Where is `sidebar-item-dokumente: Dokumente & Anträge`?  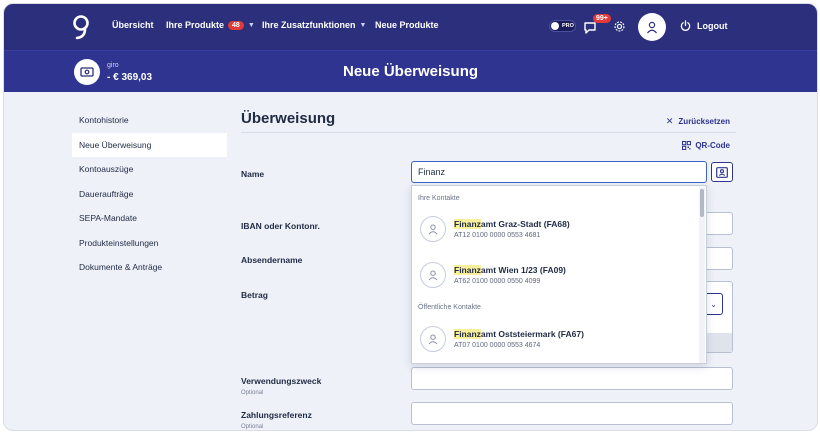
sidebar-item-dokumente: Dokumente & Anträge is located at coordinates (149, 267).